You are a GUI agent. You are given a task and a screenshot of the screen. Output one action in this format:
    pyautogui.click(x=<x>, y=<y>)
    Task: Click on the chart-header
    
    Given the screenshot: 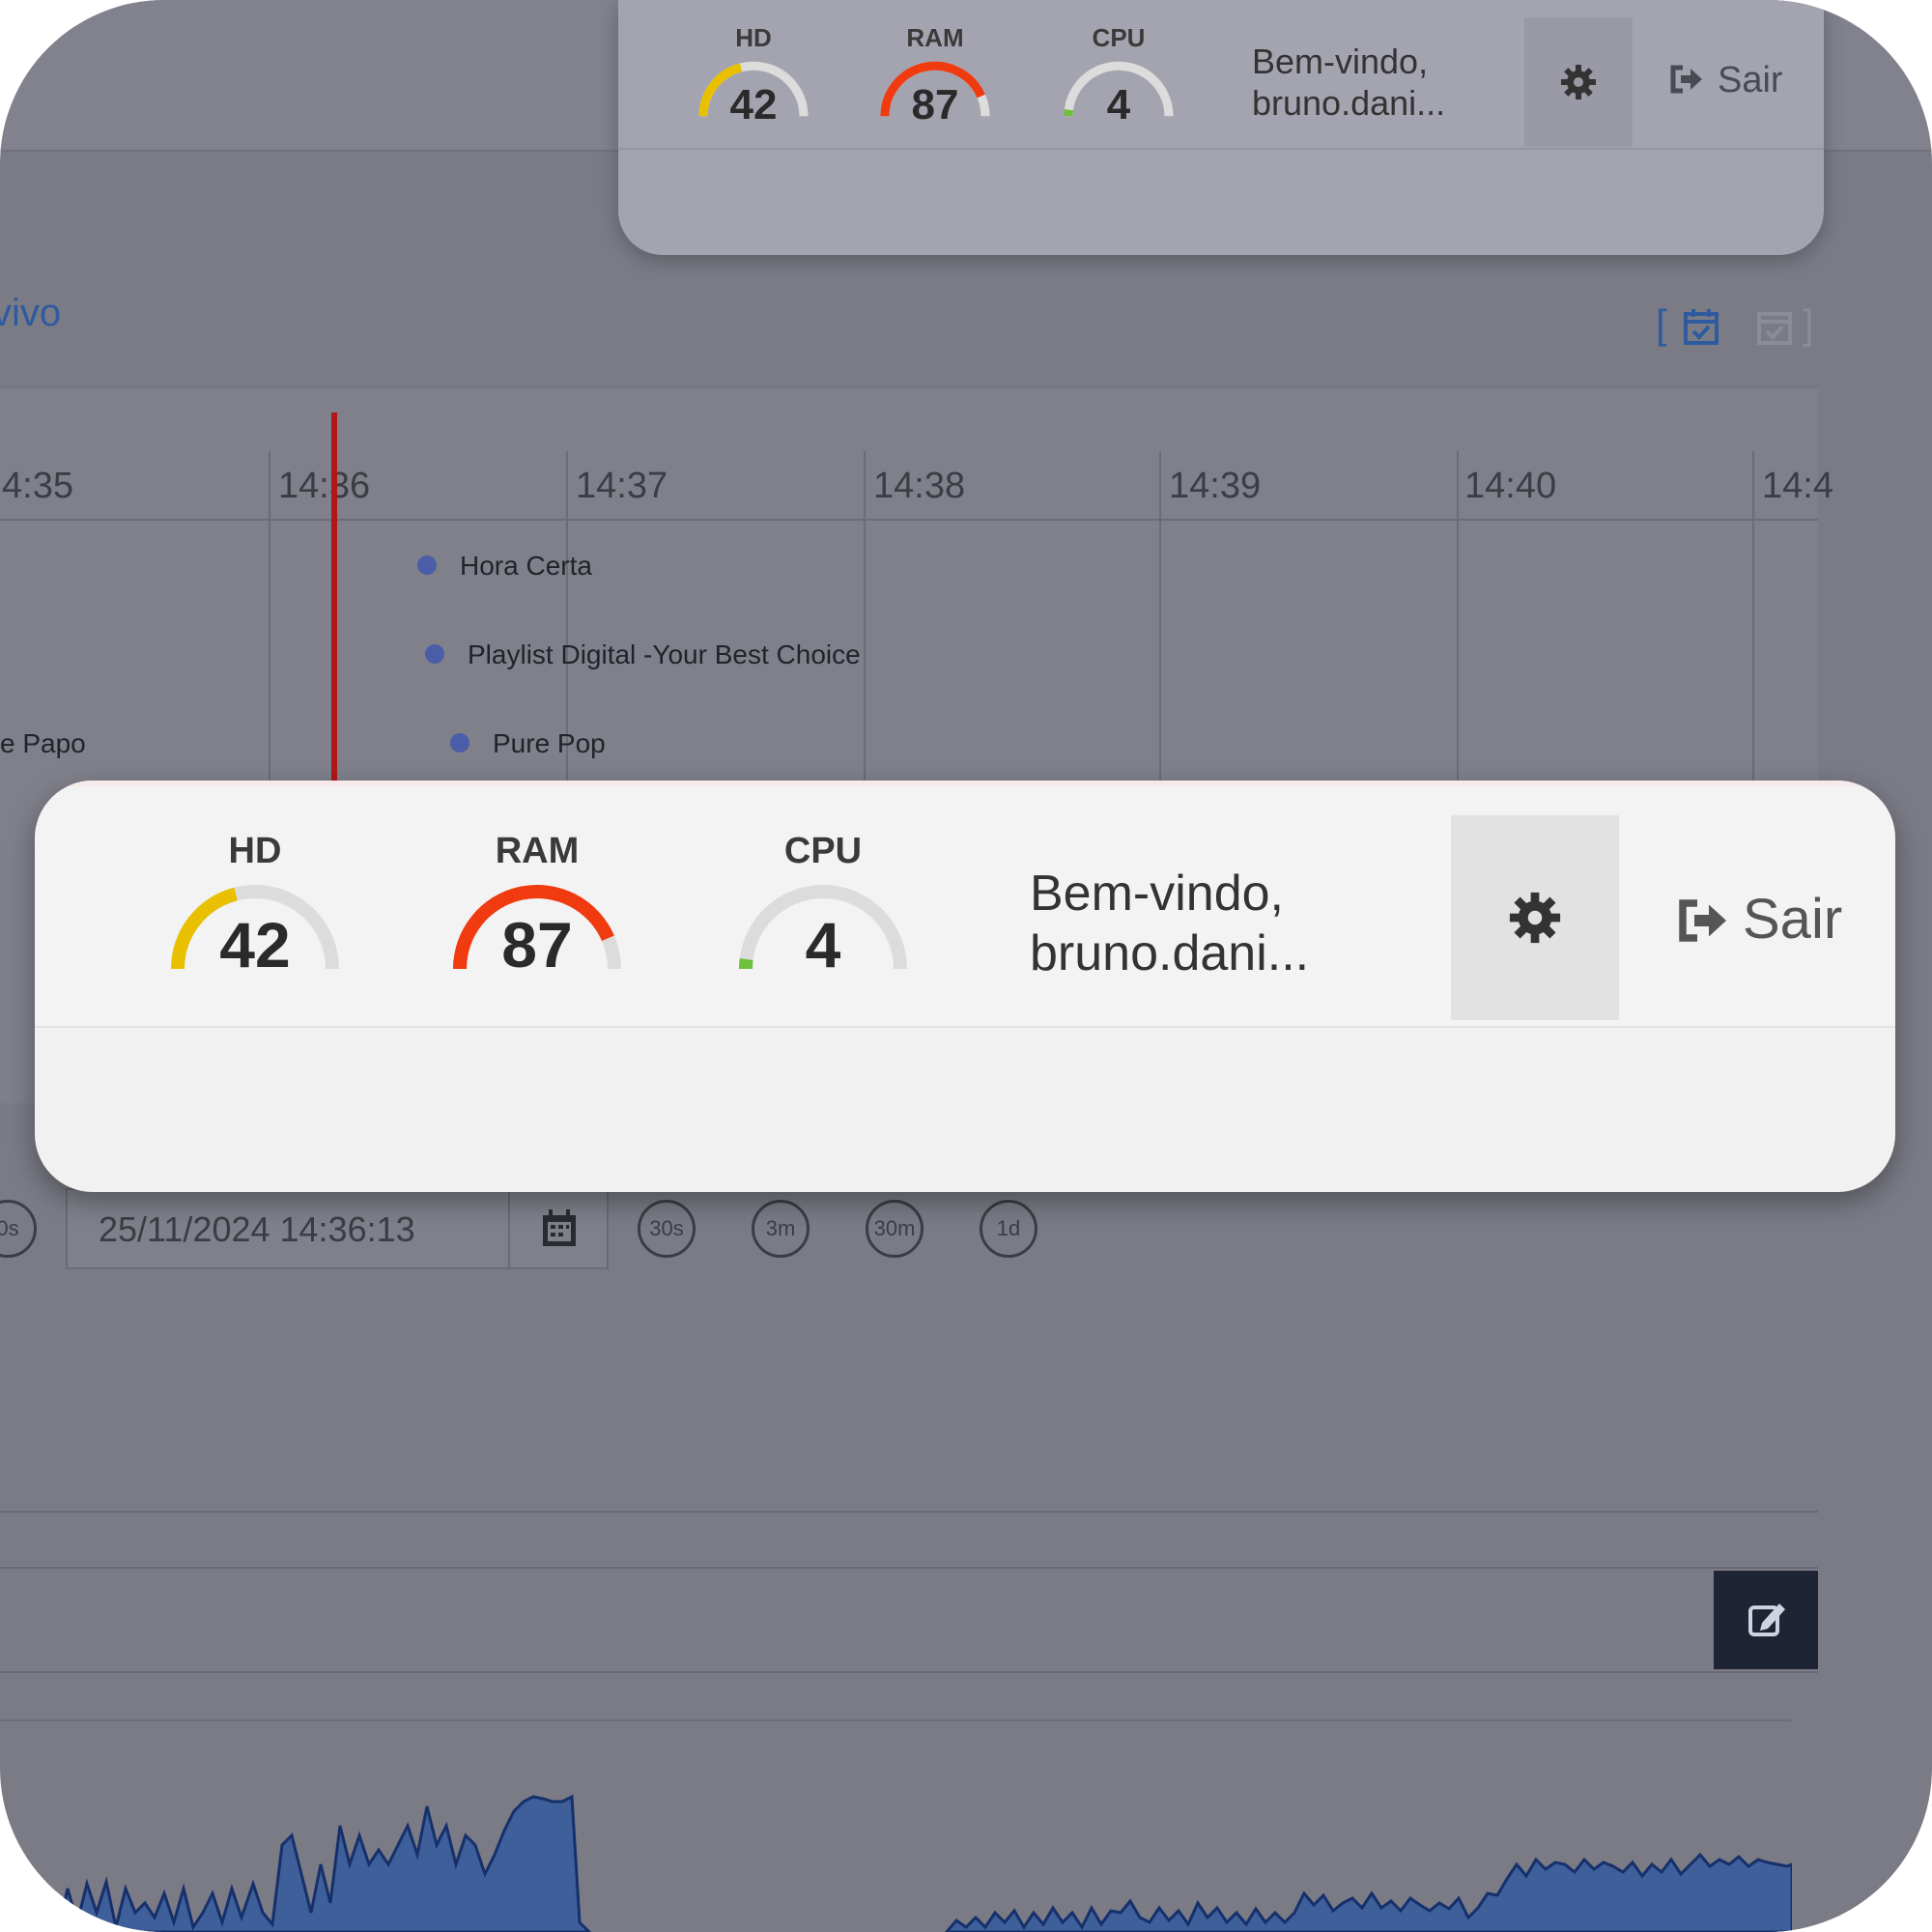 What is the action you would take?
    pyautogui.click(x=909, y=1620)
    